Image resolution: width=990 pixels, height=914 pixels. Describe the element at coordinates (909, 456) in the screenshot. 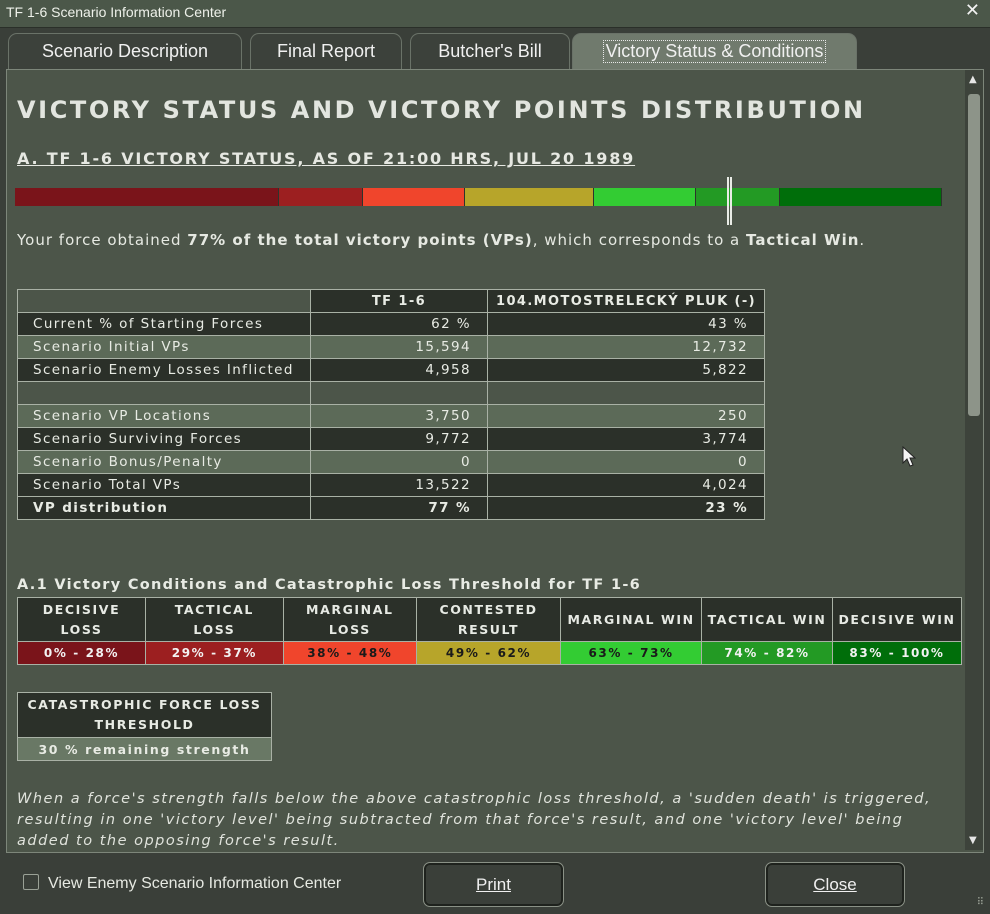

I see `mouse-cursor-icon` at that location.